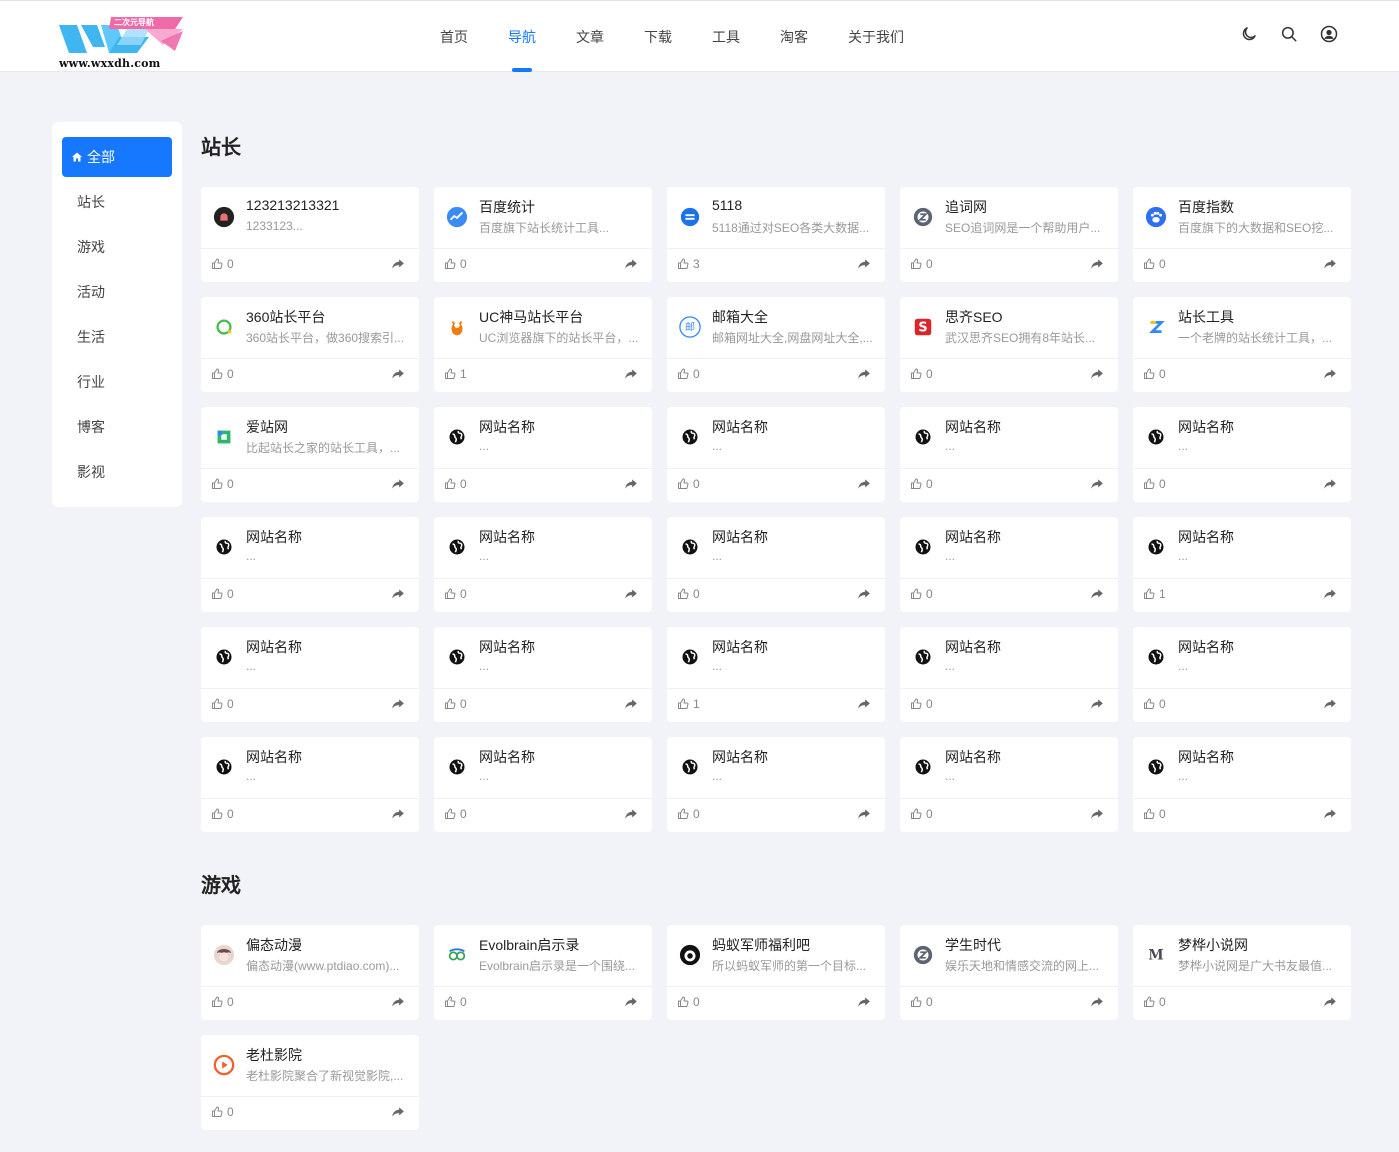  I want to click on site-card: 蚂蚁军师福利吧 所以蚂蚁军师的第一个目标... 0, so click(776, 972).